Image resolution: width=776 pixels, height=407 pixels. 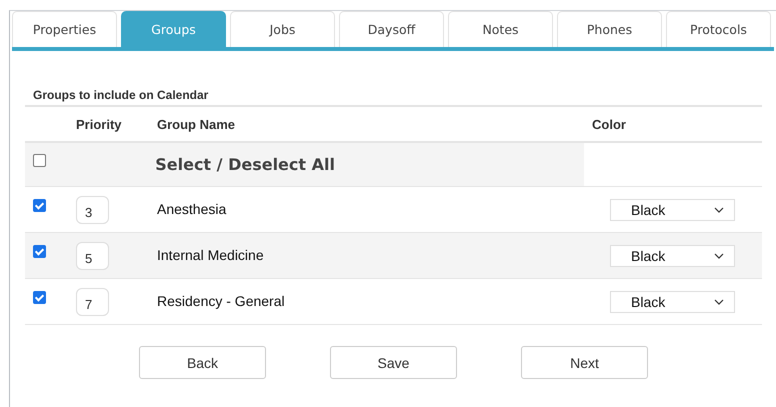 What do you see at coordinates (391, 29) in the screenshot?
I see `tab: Daysoff` at bounding box center [391, 29].